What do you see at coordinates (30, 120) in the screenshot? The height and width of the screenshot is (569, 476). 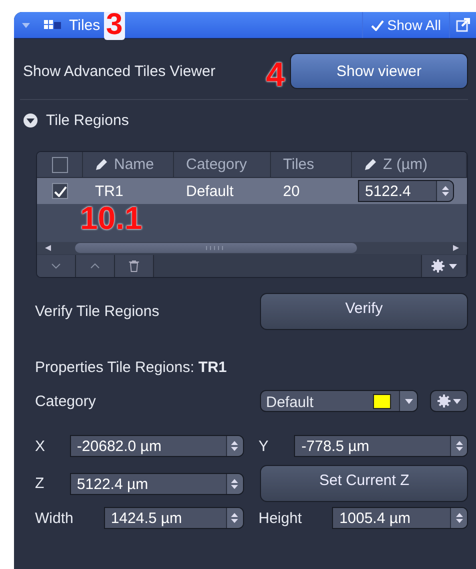 I see `chevron-circle-icon` at bounding box center [30, 120].